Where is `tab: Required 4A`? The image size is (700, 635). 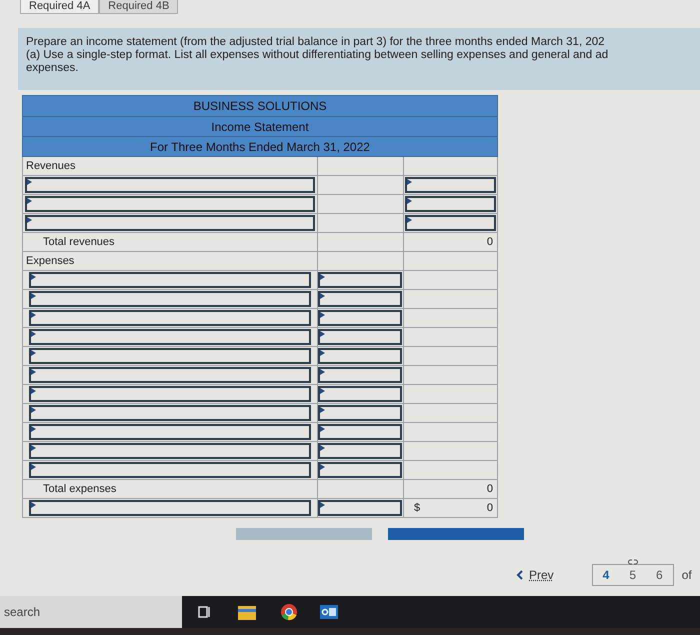 tab: Required 4A is located at coordinates (60, 7).